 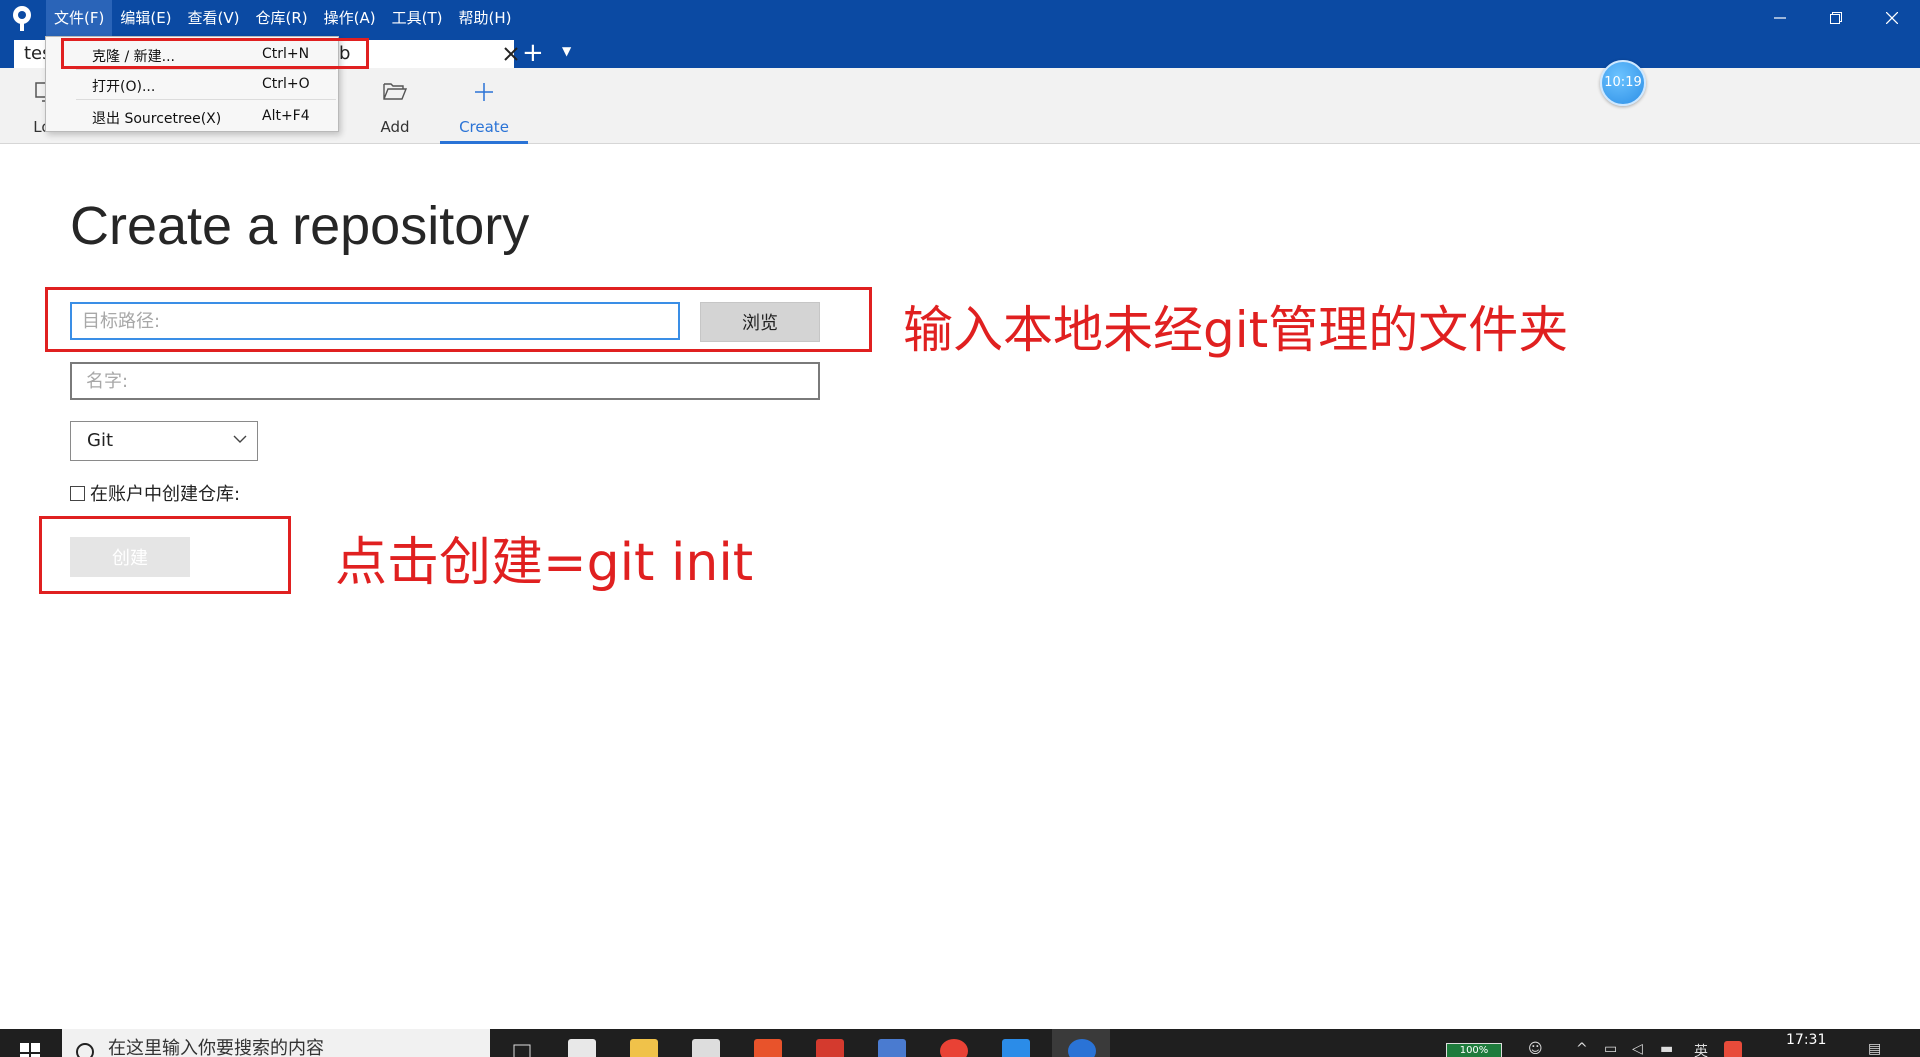 What do you see at coordinates (1637, 1049) in the screenshot?
I see `volume-icon: ◁` at bounding box center [1637, 1049].